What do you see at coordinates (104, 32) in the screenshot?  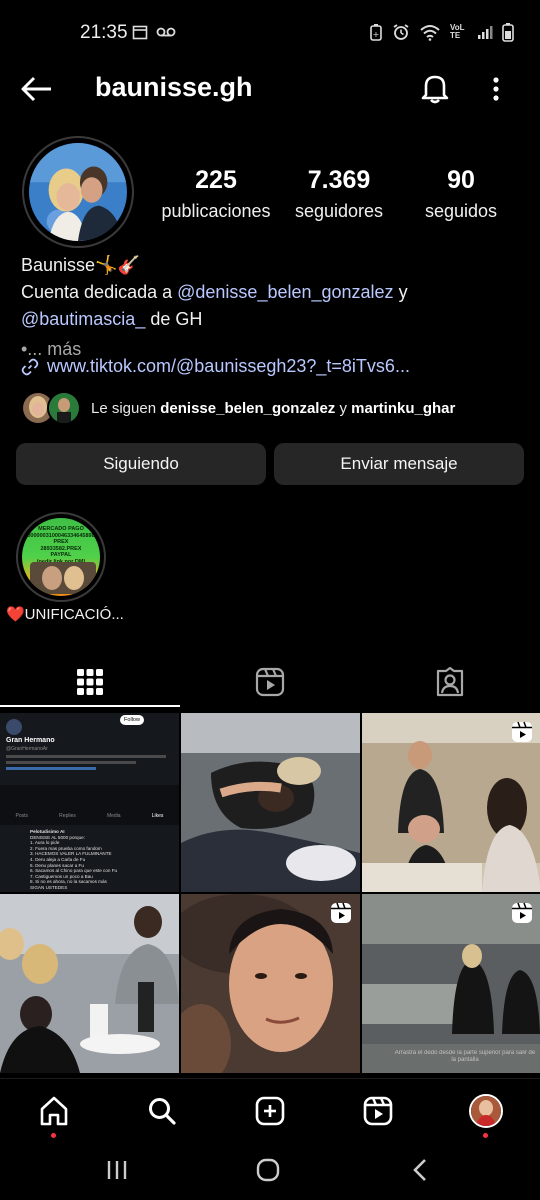 I see `status-time: 21:35` at bounding box center [104, 32].